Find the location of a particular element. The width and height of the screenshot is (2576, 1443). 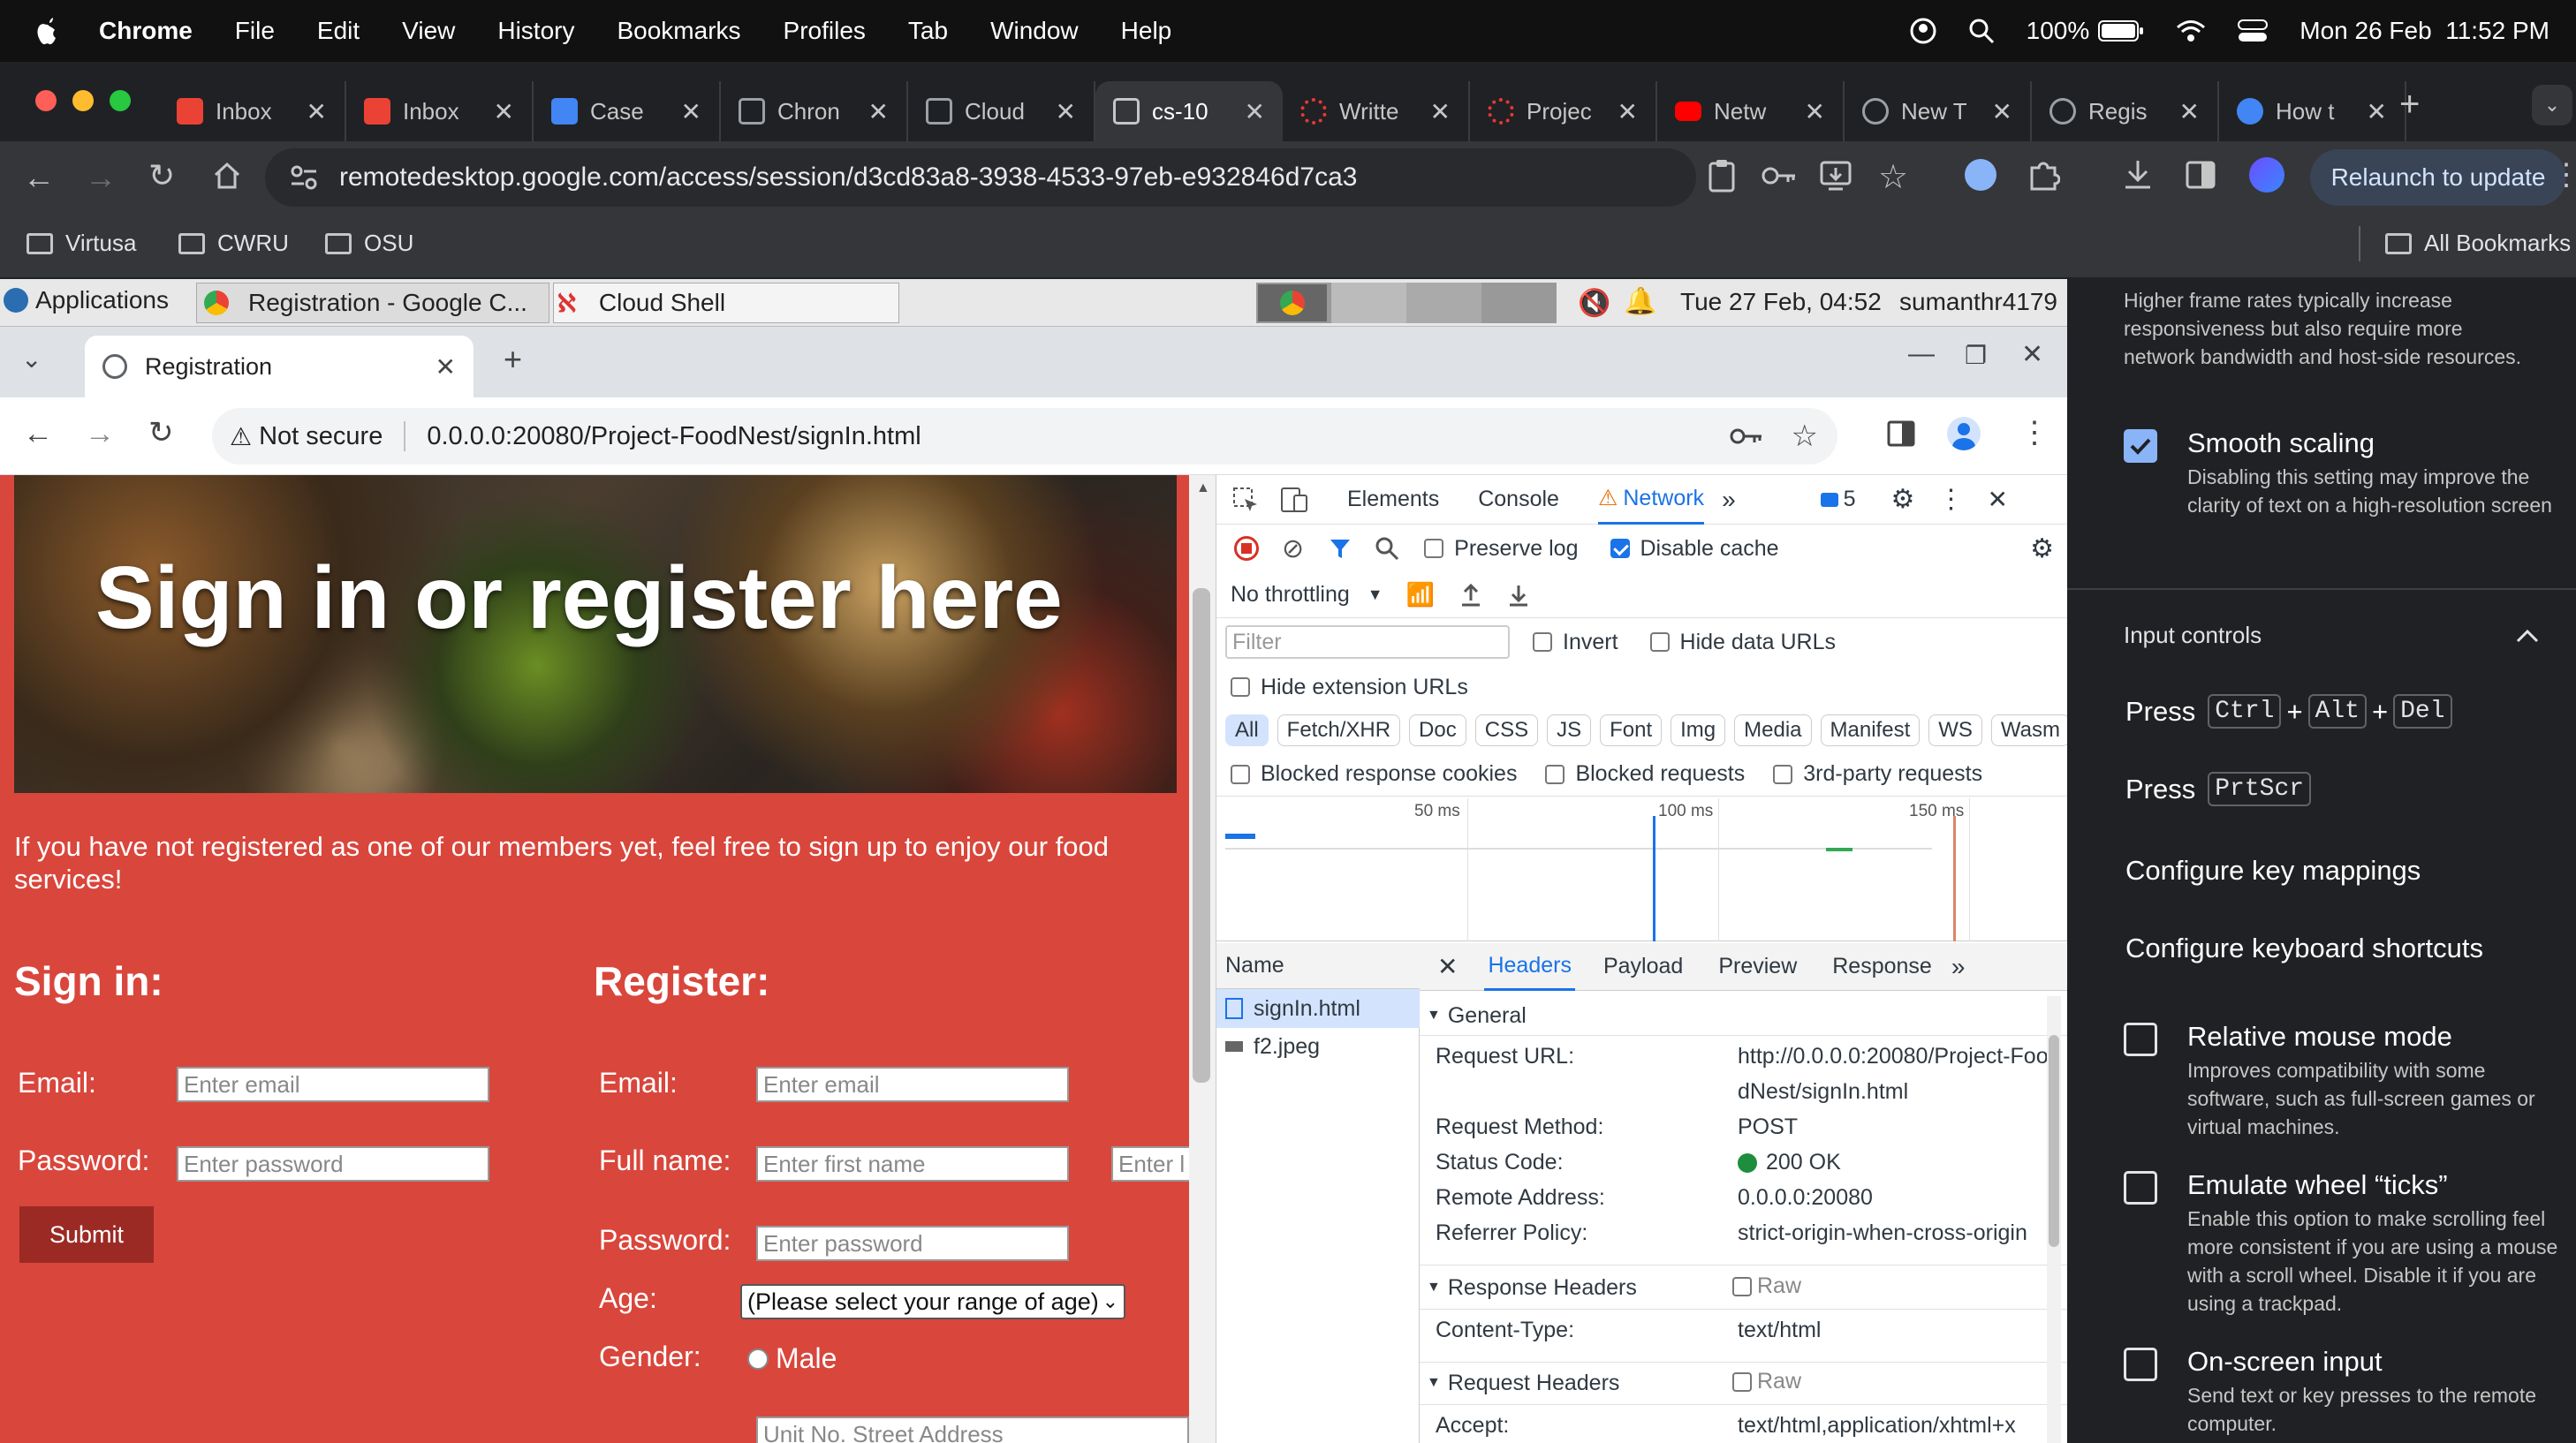

search-icon is located at coordinates (1387, 548).